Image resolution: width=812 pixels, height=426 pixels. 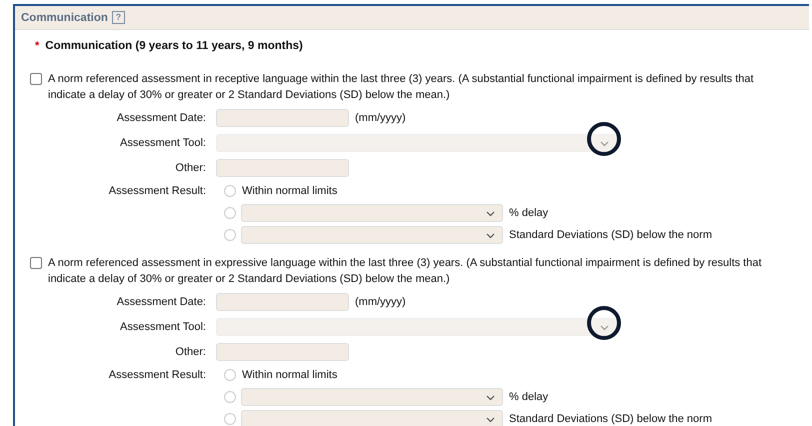 I want to click on help-icon: ?, so click(x=118, y=17).